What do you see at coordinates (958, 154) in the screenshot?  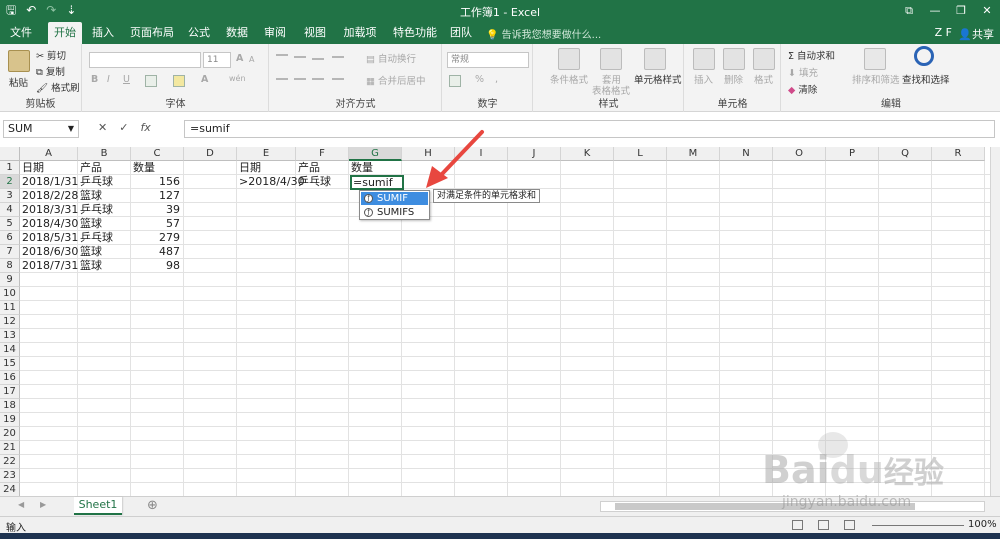 I see `column-header-r: R` at bounding box center [958, 154].